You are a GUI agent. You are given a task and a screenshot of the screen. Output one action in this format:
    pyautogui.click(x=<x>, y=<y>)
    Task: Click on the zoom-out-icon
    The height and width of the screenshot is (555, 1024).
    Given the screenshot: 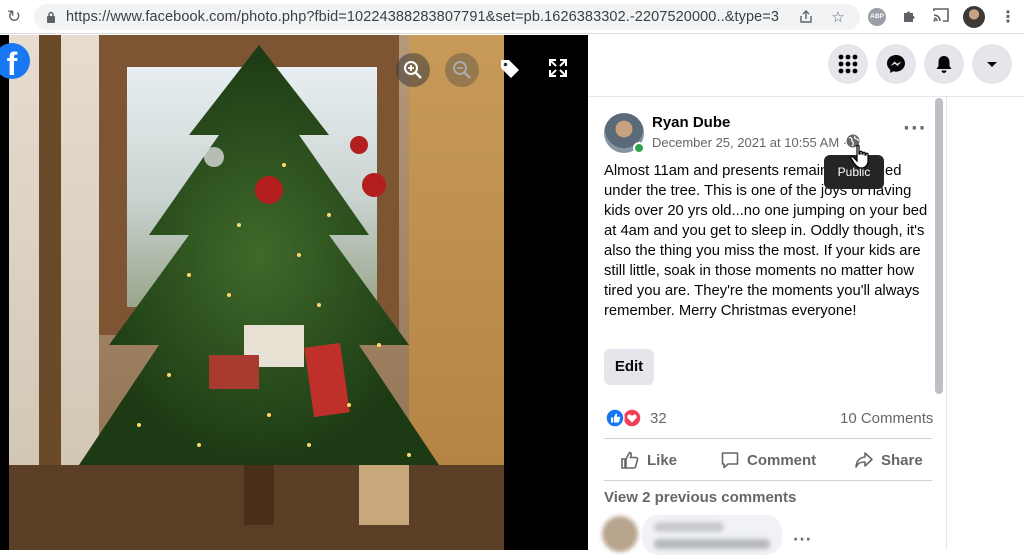 What is the action you would take?
    pyautogui.click(x=462, y=70)
    